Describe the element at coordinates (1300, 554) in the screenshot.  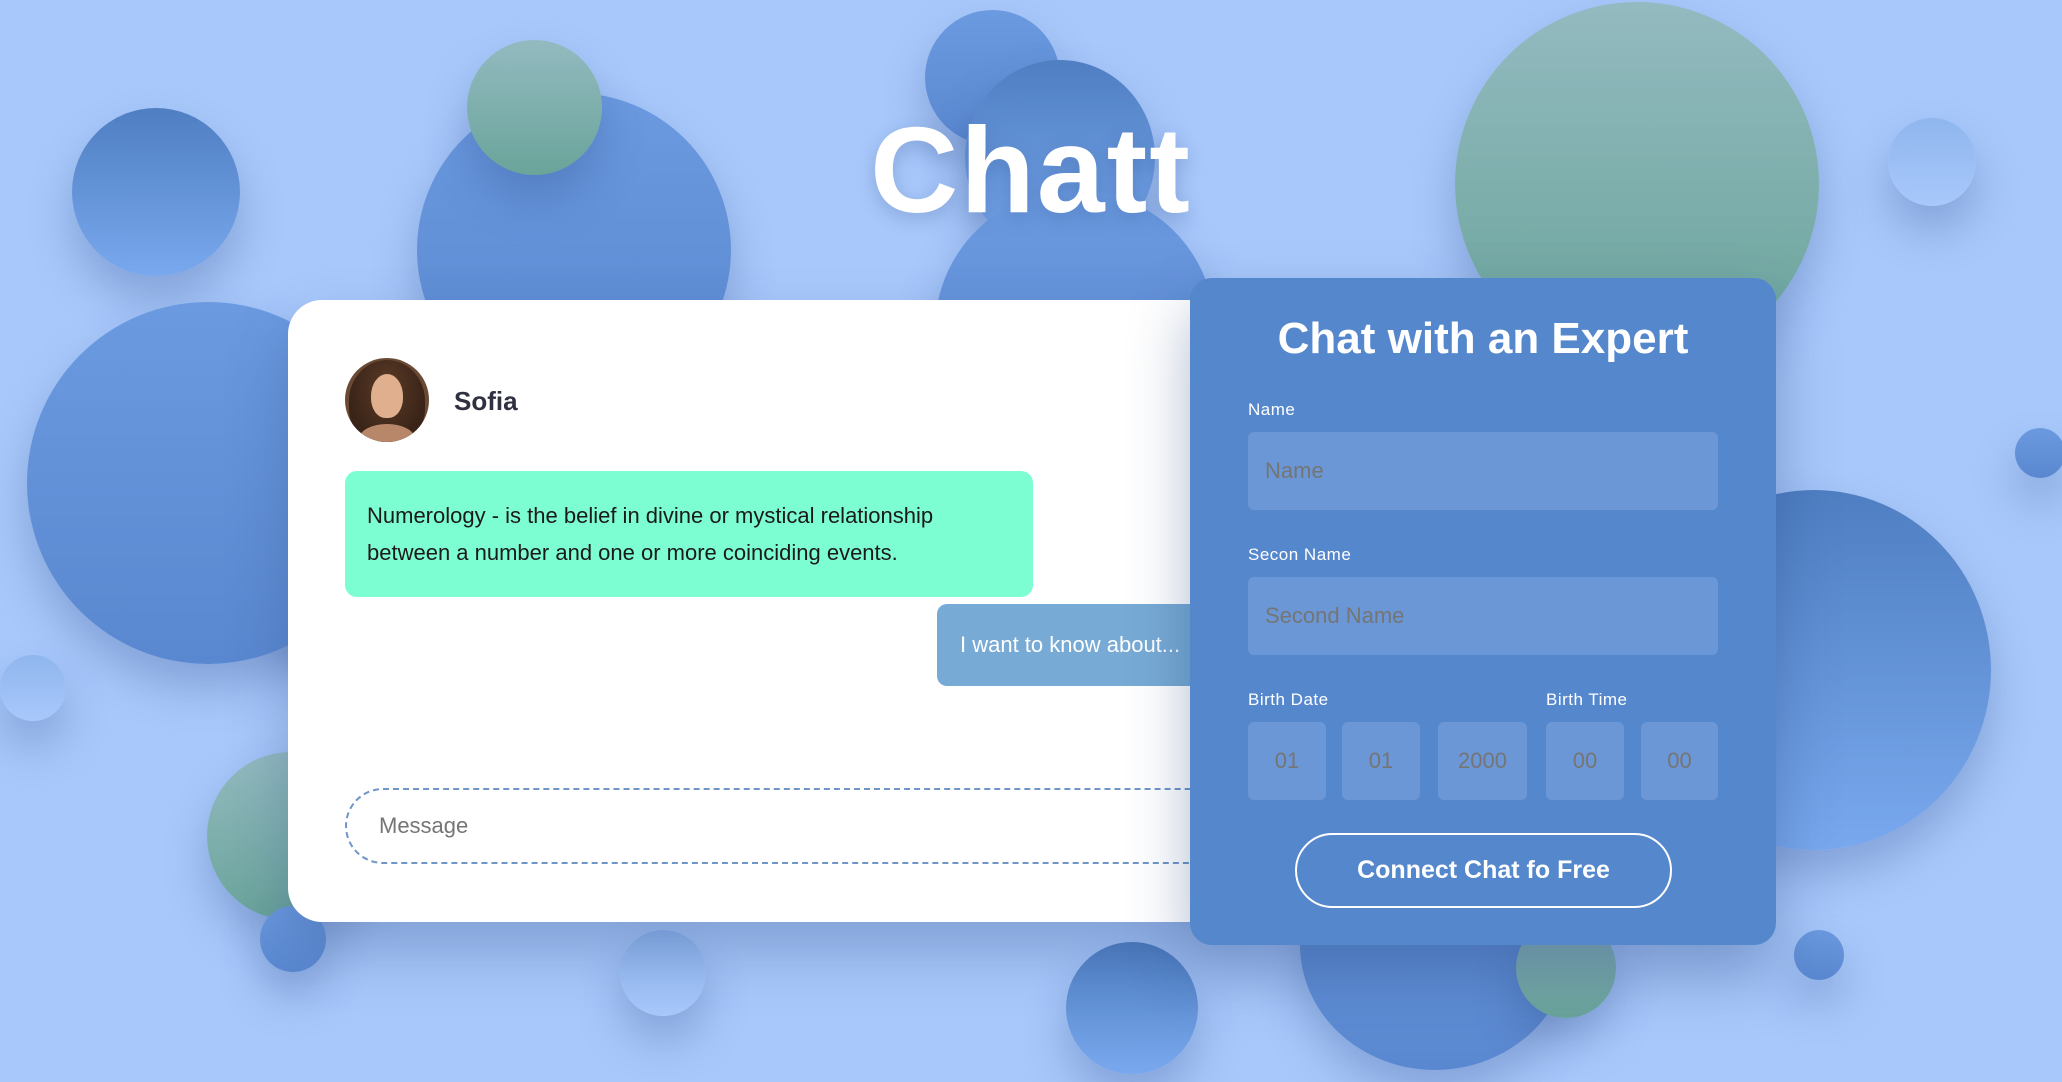
I see `second-name-label: Secon Name` at that location.